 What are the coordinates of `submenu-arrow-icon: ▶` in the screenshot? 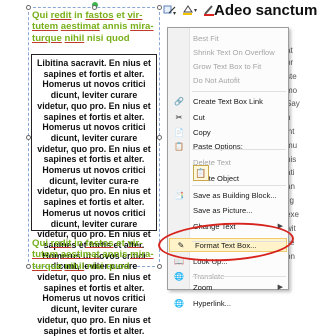 It's located at (280, 287).